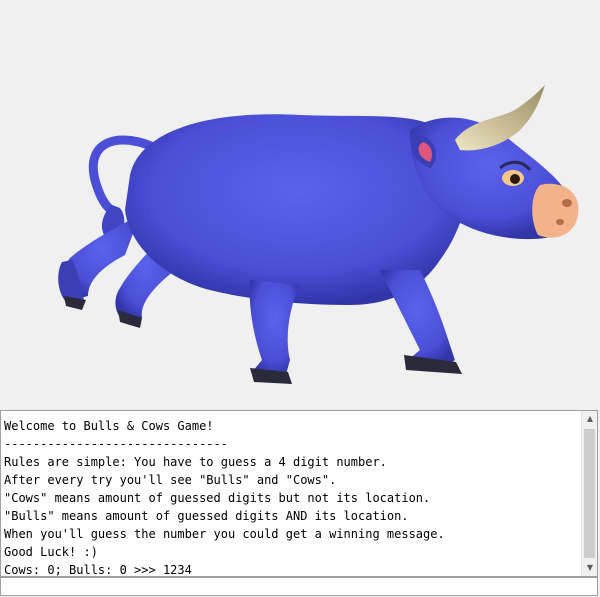 The image size is (600, 597). Describe the element at coordinates (51, 552) in the screenshot. I see `console-line: Good Luck! :)` at that location.